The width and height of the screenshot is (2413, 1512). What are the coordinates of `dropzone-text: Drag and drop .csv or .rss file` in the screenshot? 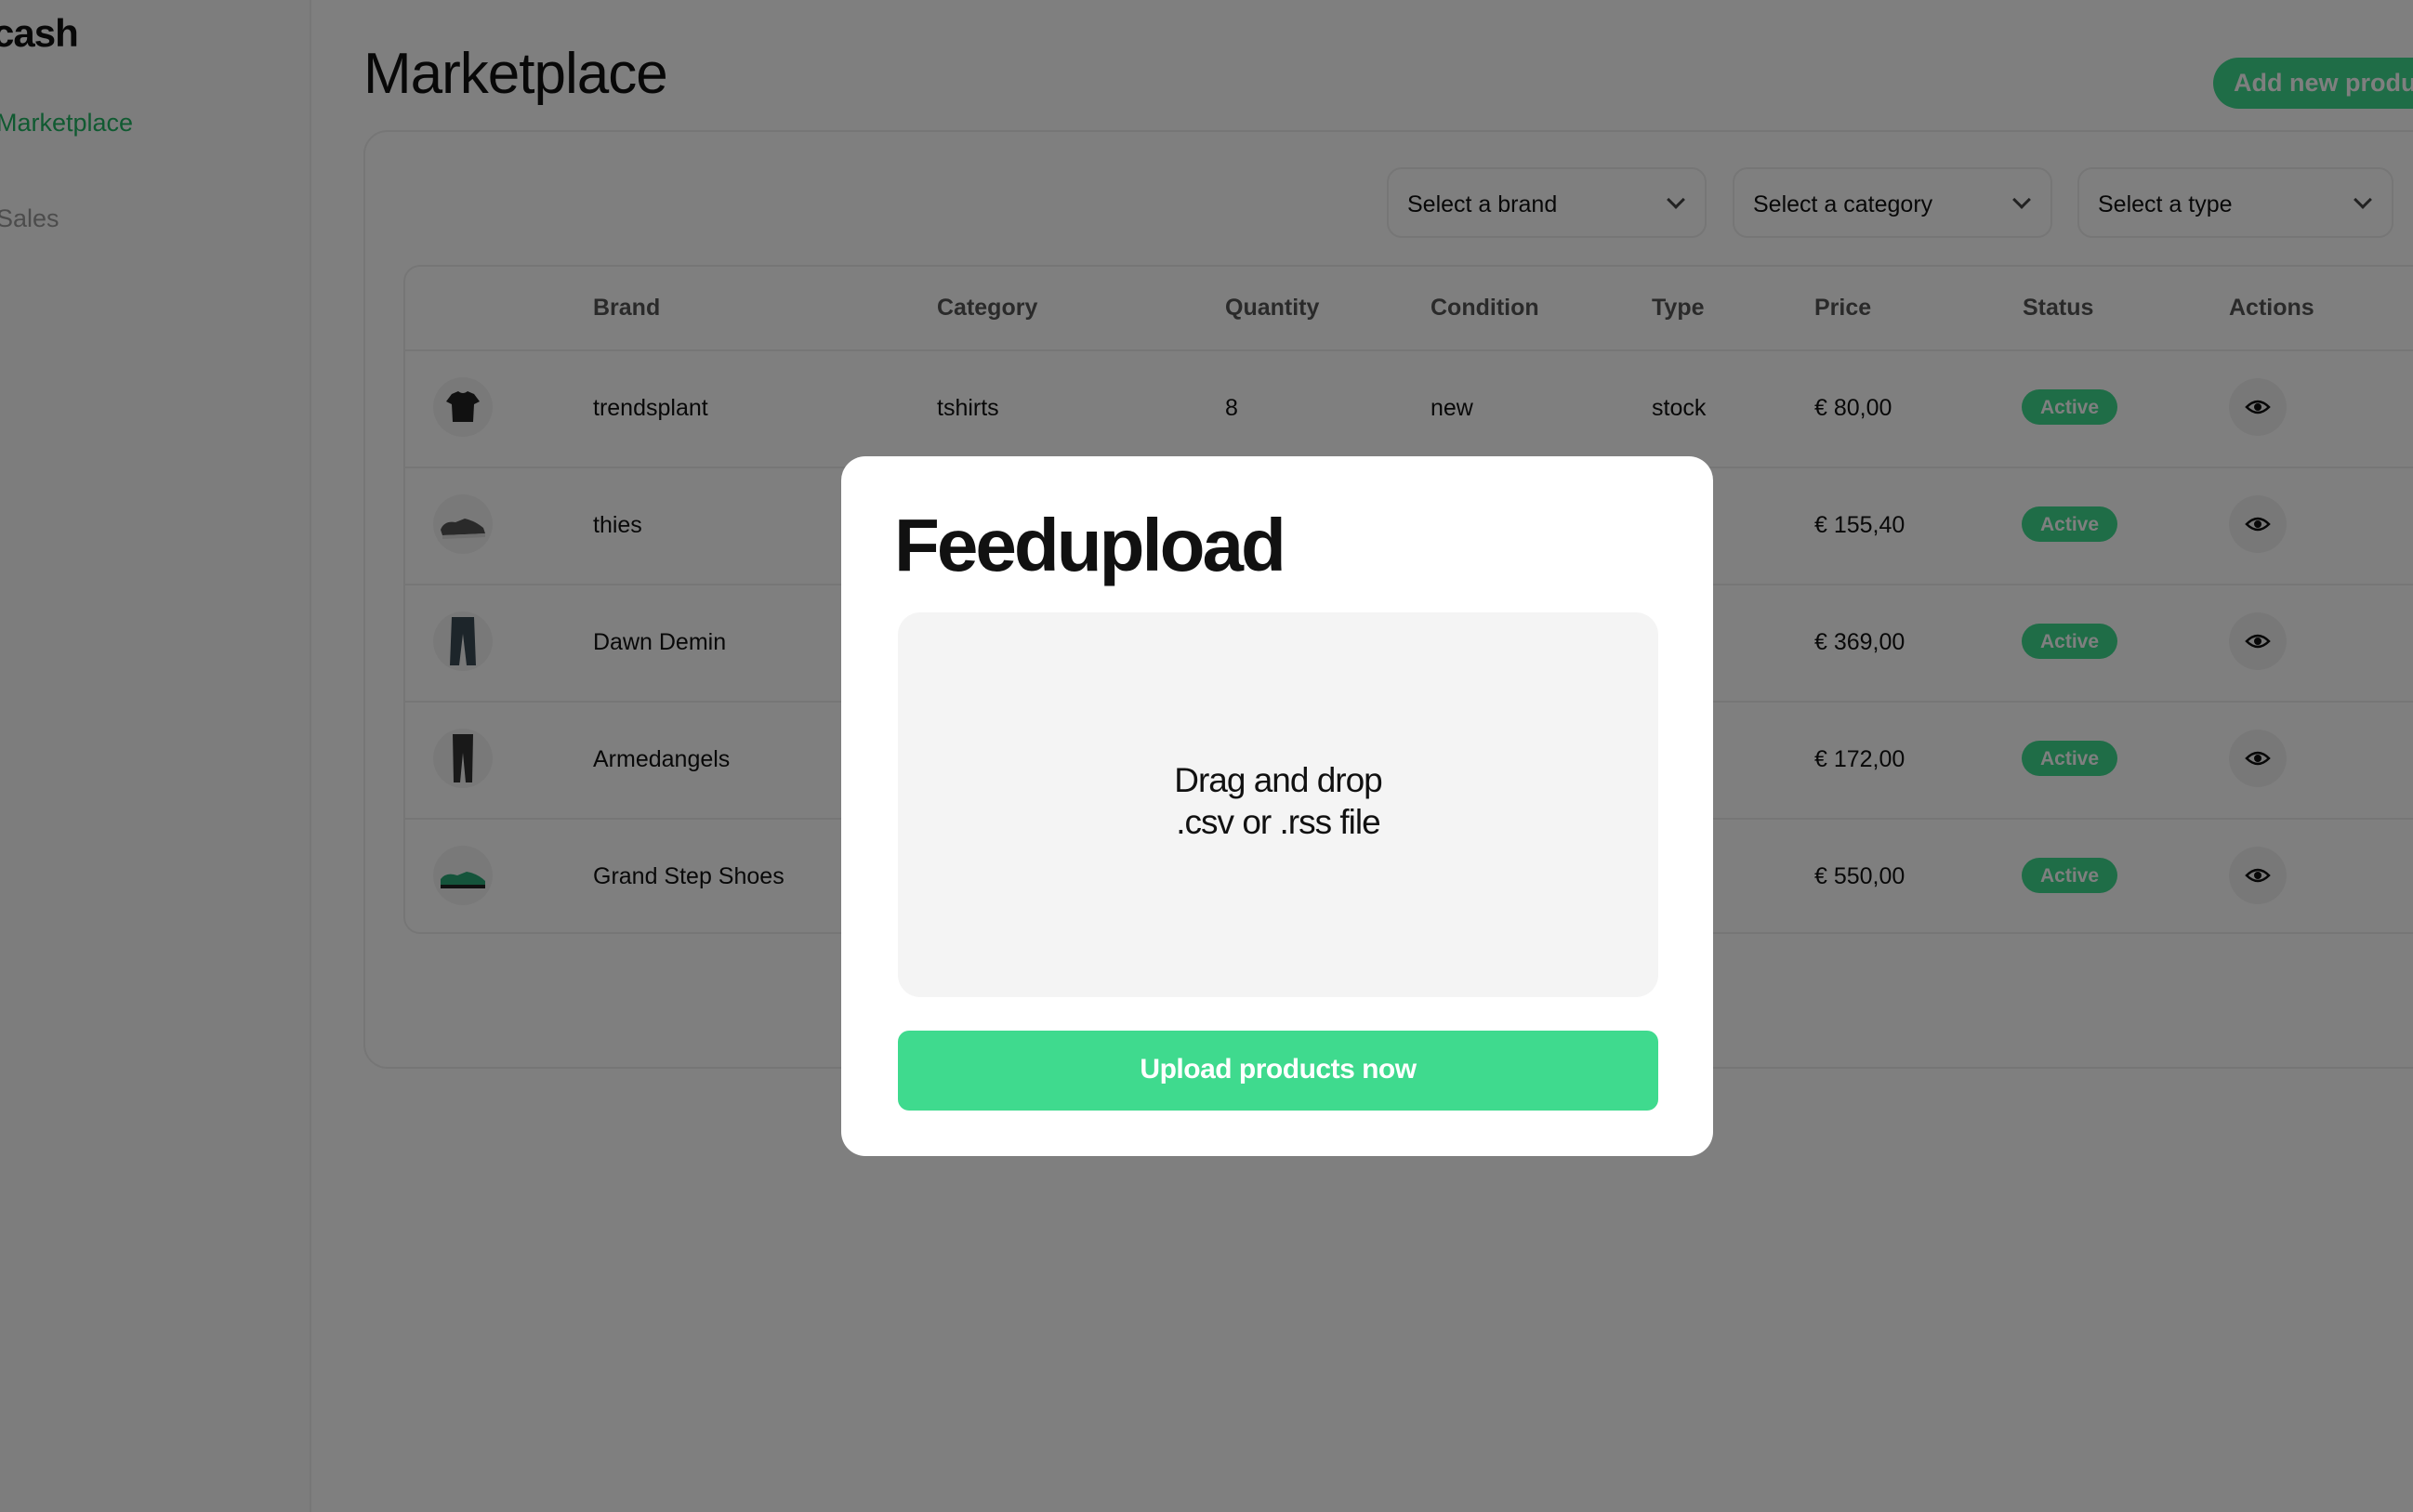 It's located at (1278, 801).